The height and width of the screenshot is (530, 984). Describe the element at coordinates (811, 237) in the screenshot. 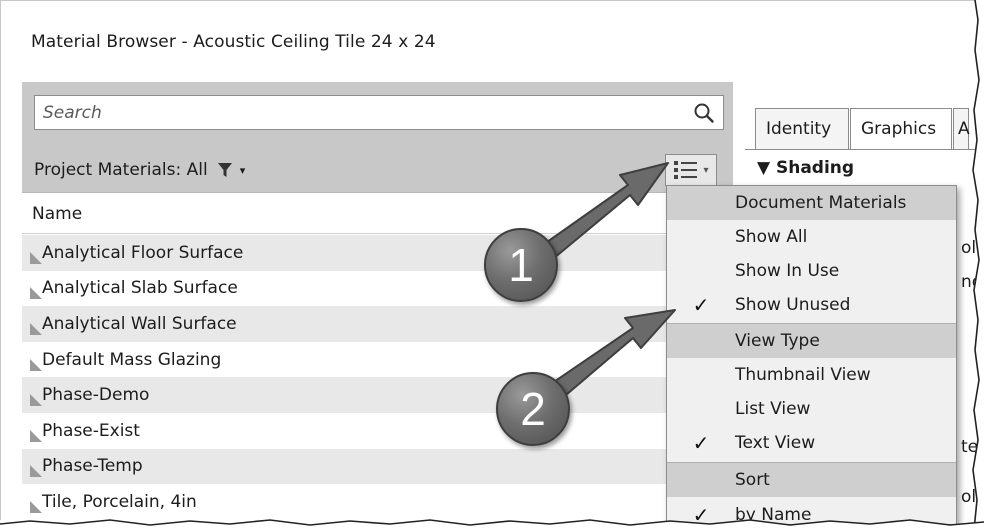

I see `menu-item-show-all: Show All` at that location.